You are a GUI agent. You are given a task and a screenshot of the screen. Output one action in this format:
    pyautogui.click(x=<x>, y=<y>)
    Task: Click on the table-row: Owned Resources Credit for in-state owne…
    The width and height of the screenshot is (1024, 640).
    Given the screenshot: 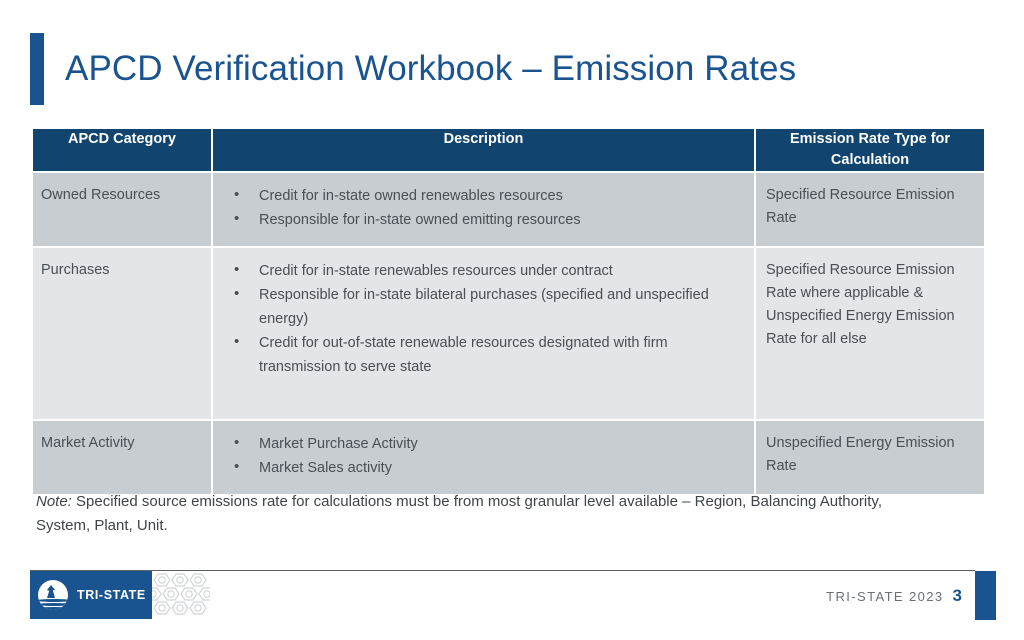 What is the action you would take?
    pyautogui.click(x=508, y=209)
    